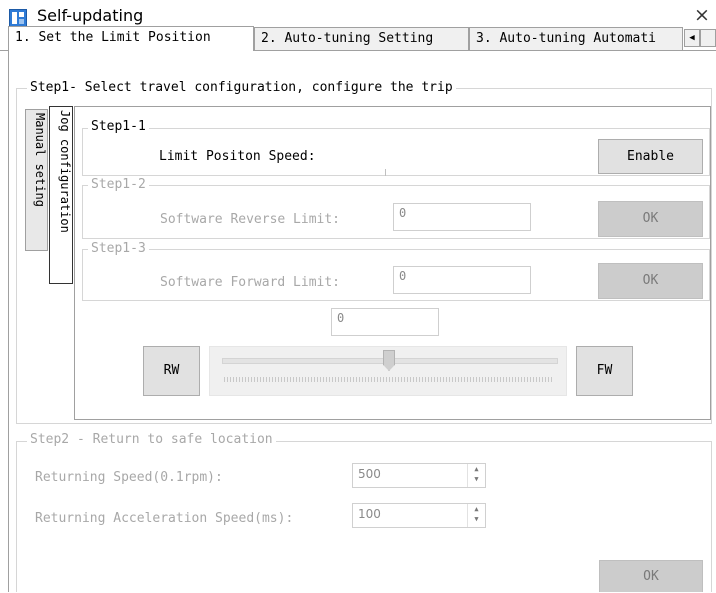 This screenshot has height=593, width=716. I want to click on slider-thumb, so click(389, 360).